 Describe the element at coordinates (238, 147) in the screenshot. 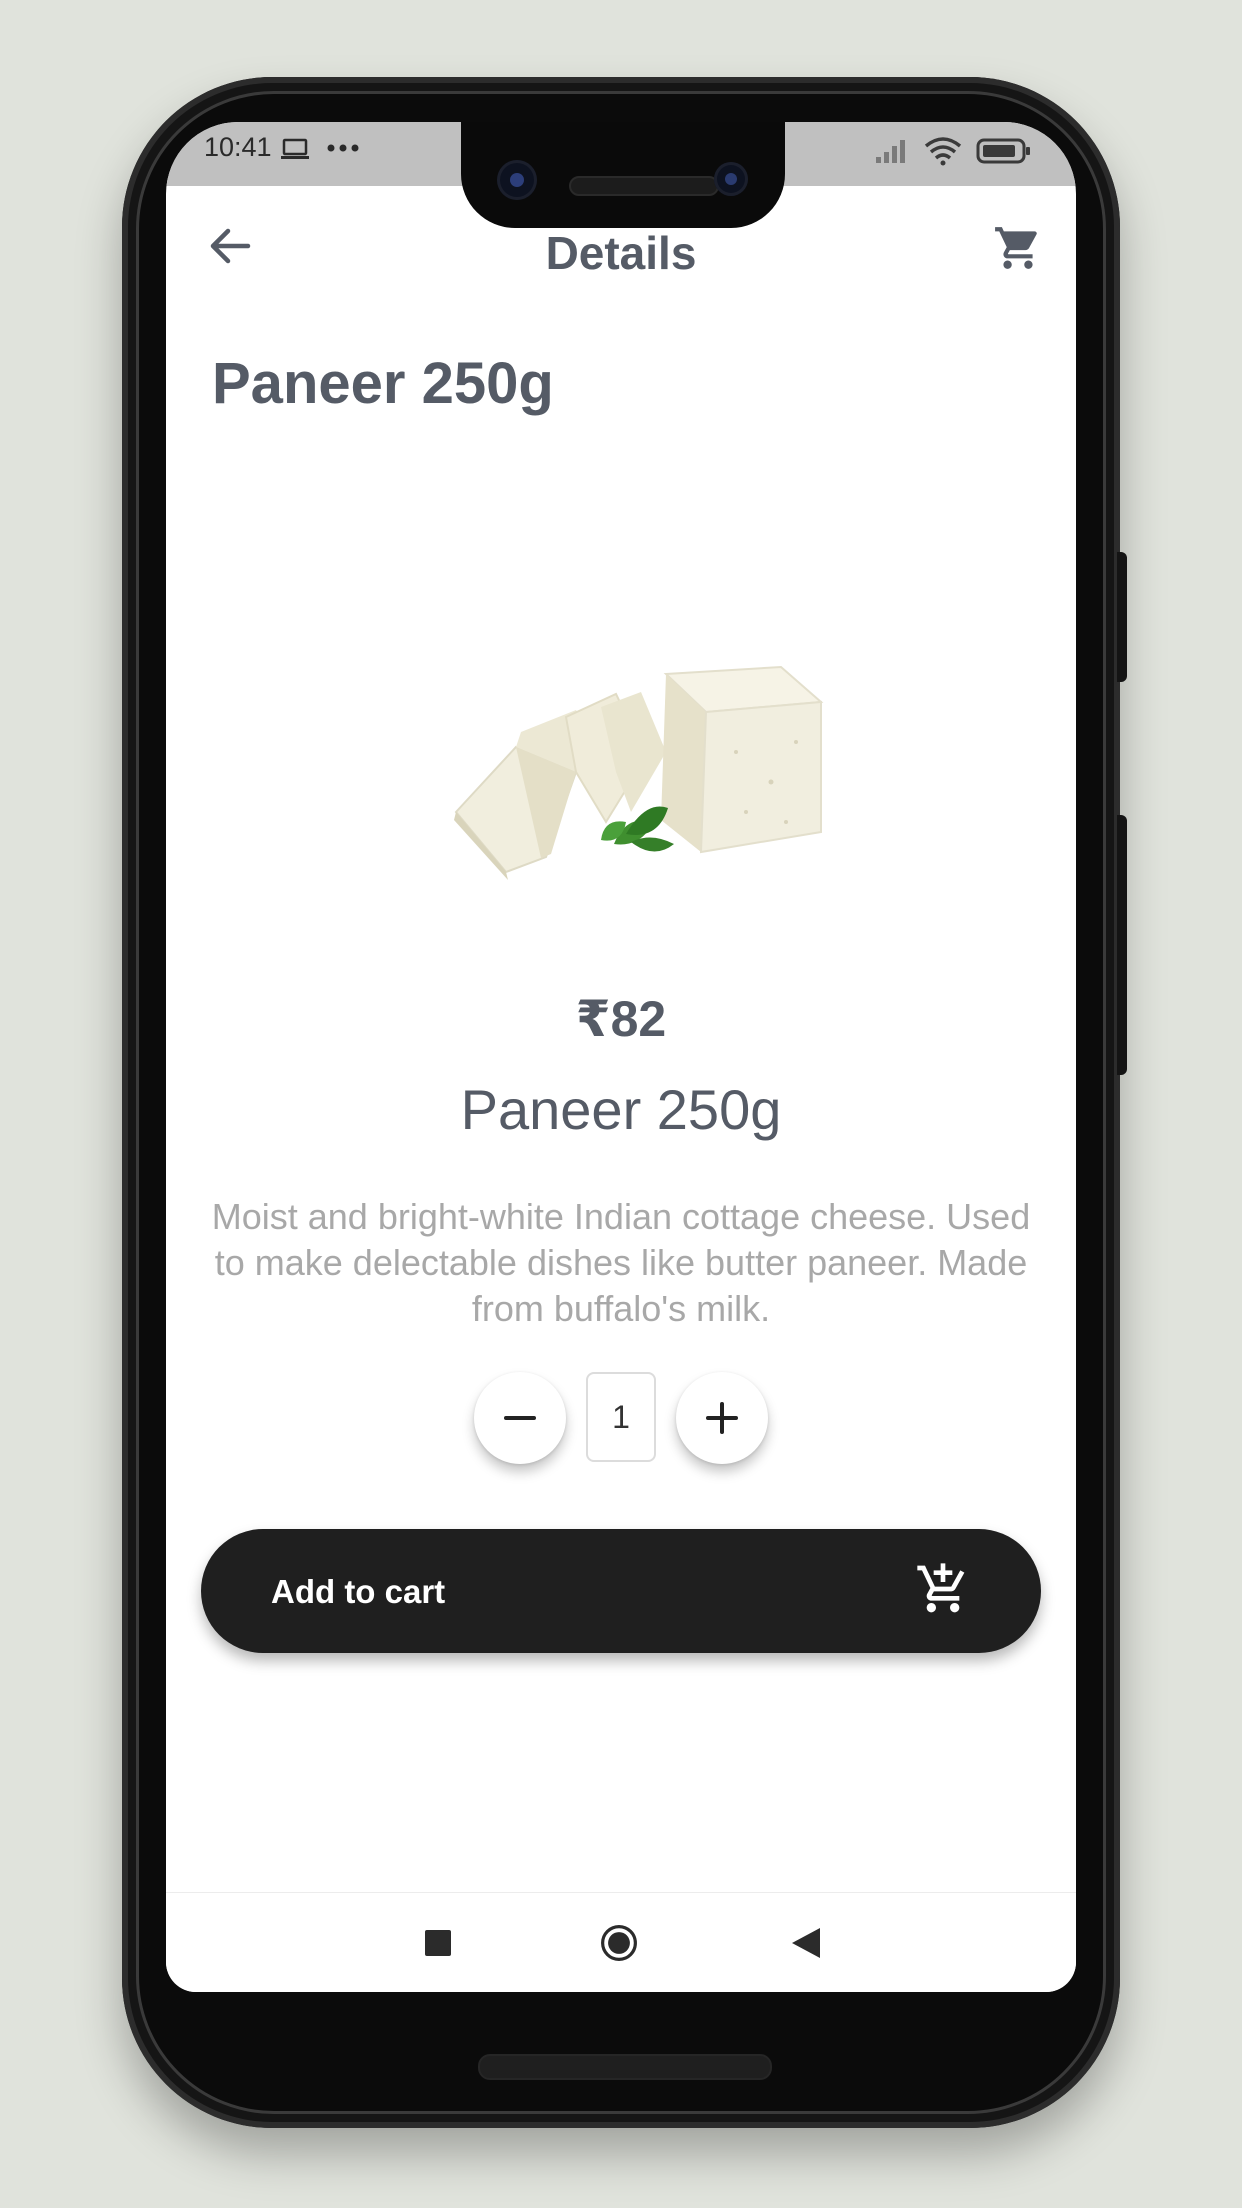

I see `status-time: 10:41` at that location.